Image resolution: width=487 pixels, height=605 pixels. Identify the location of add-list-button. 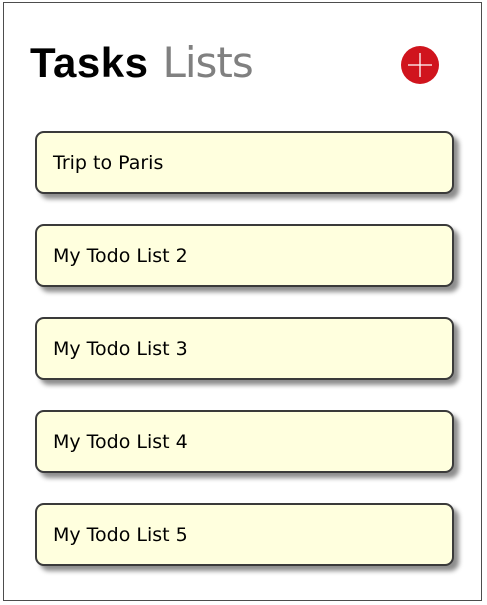
(420, 65).